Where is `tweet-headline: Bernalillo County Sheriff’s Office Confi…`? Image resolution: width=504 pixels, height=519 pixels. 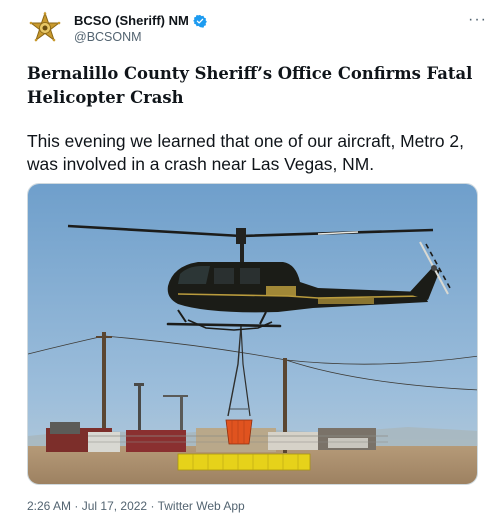
tweet-headline: Bernalillo County Sheriff’s Office Confi… is located at coordinates (250, 85).